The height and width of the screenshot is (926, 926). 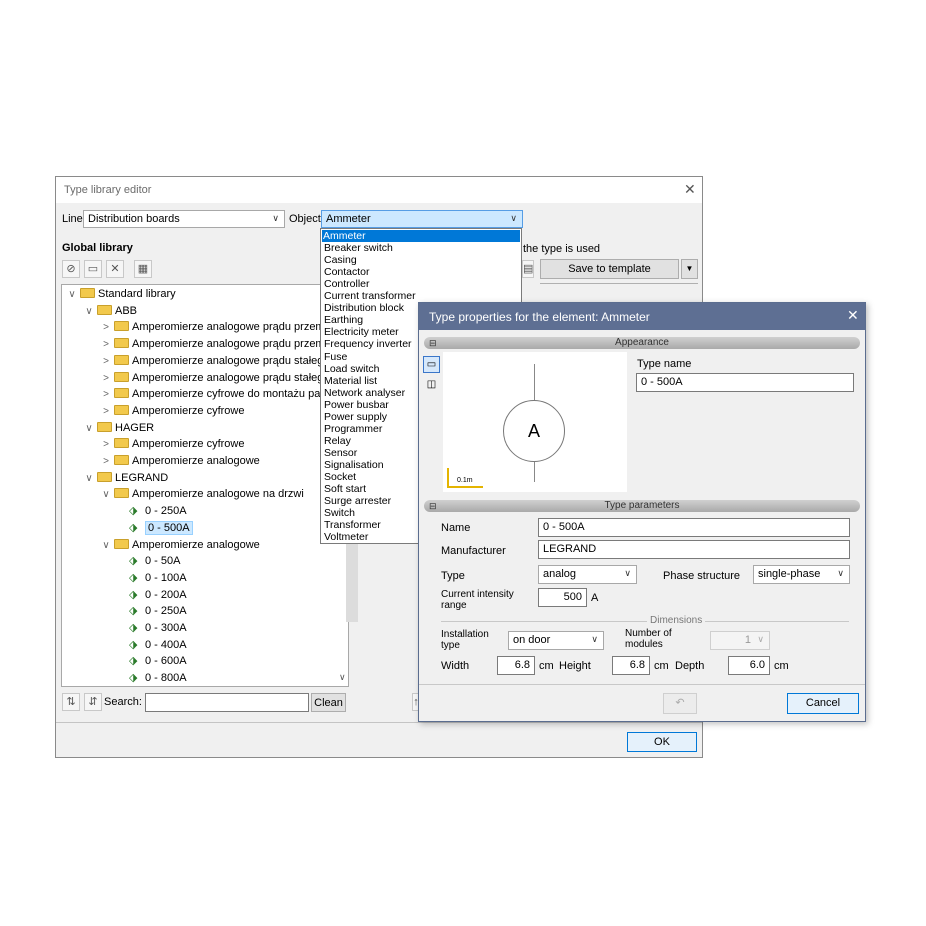 I want to click on object-option: Material list, so click(x=350, y=381).